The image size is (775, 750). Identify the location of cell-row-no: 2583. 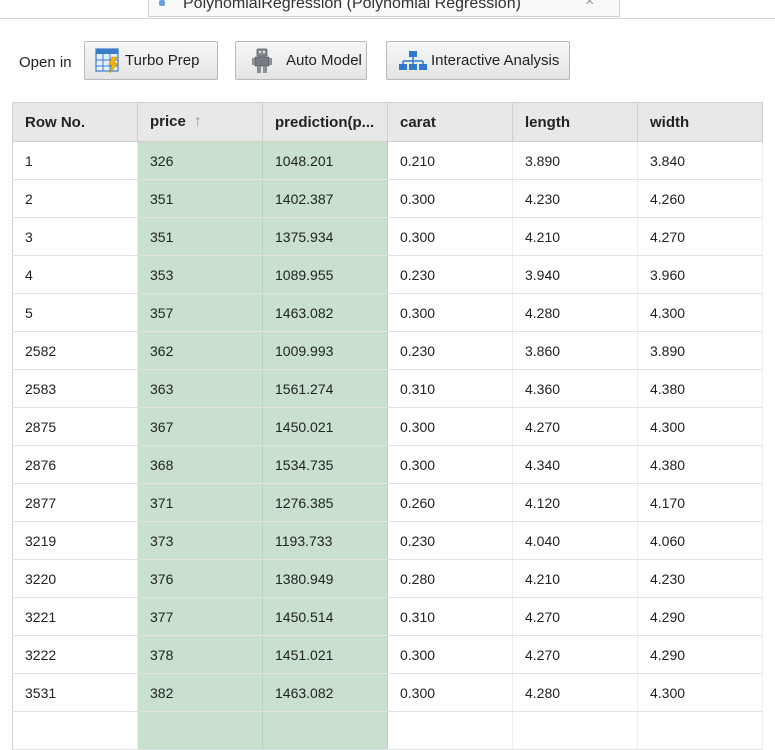
(75, 388).